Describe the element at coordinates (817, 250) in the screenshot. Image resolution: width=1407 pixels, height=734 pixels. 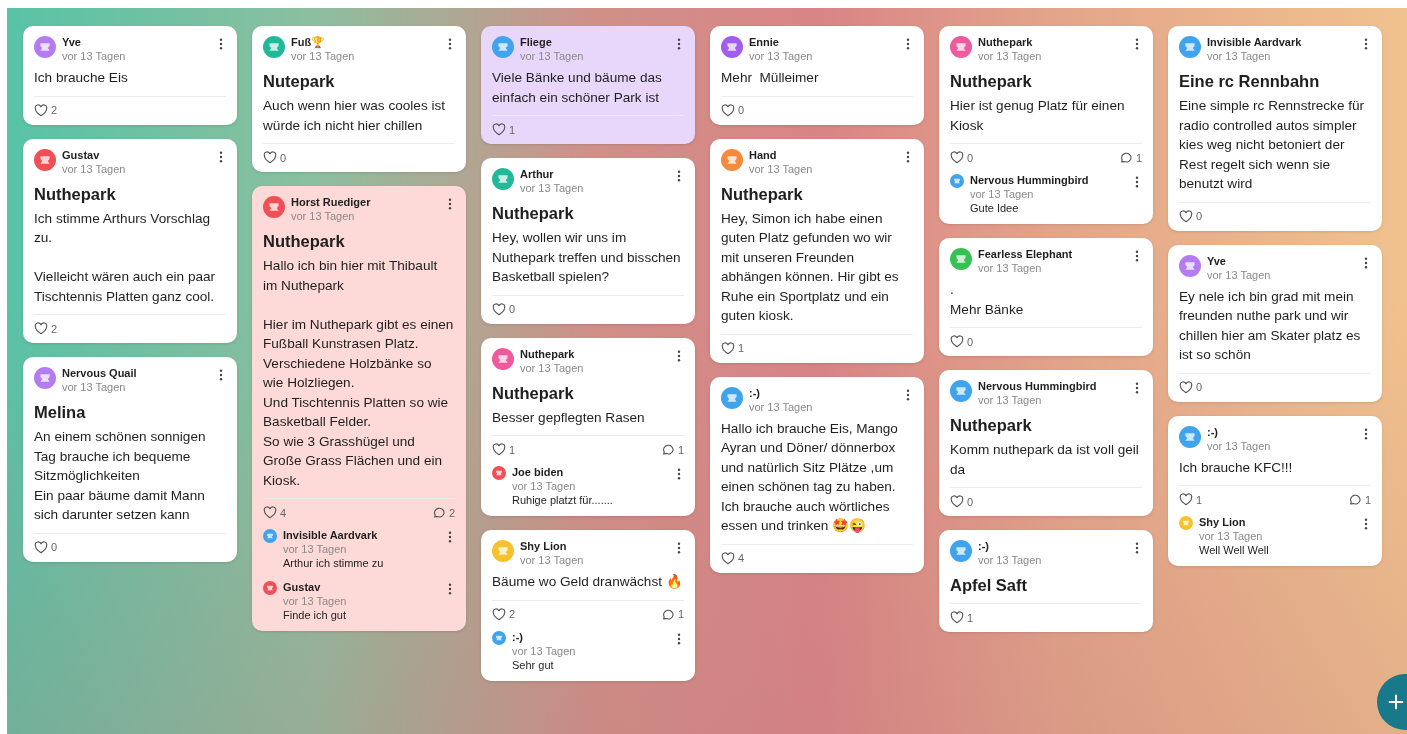
I see `post-card: Hand vor 13 Tagen Nuthepark Hey, Simon ich habe einen guten Platz gefunden wo wir mit unseren Freunden abhängen können. Hir gibt es Ruhe ein Sportplatz und ein guten kiosk. 1` at that location.